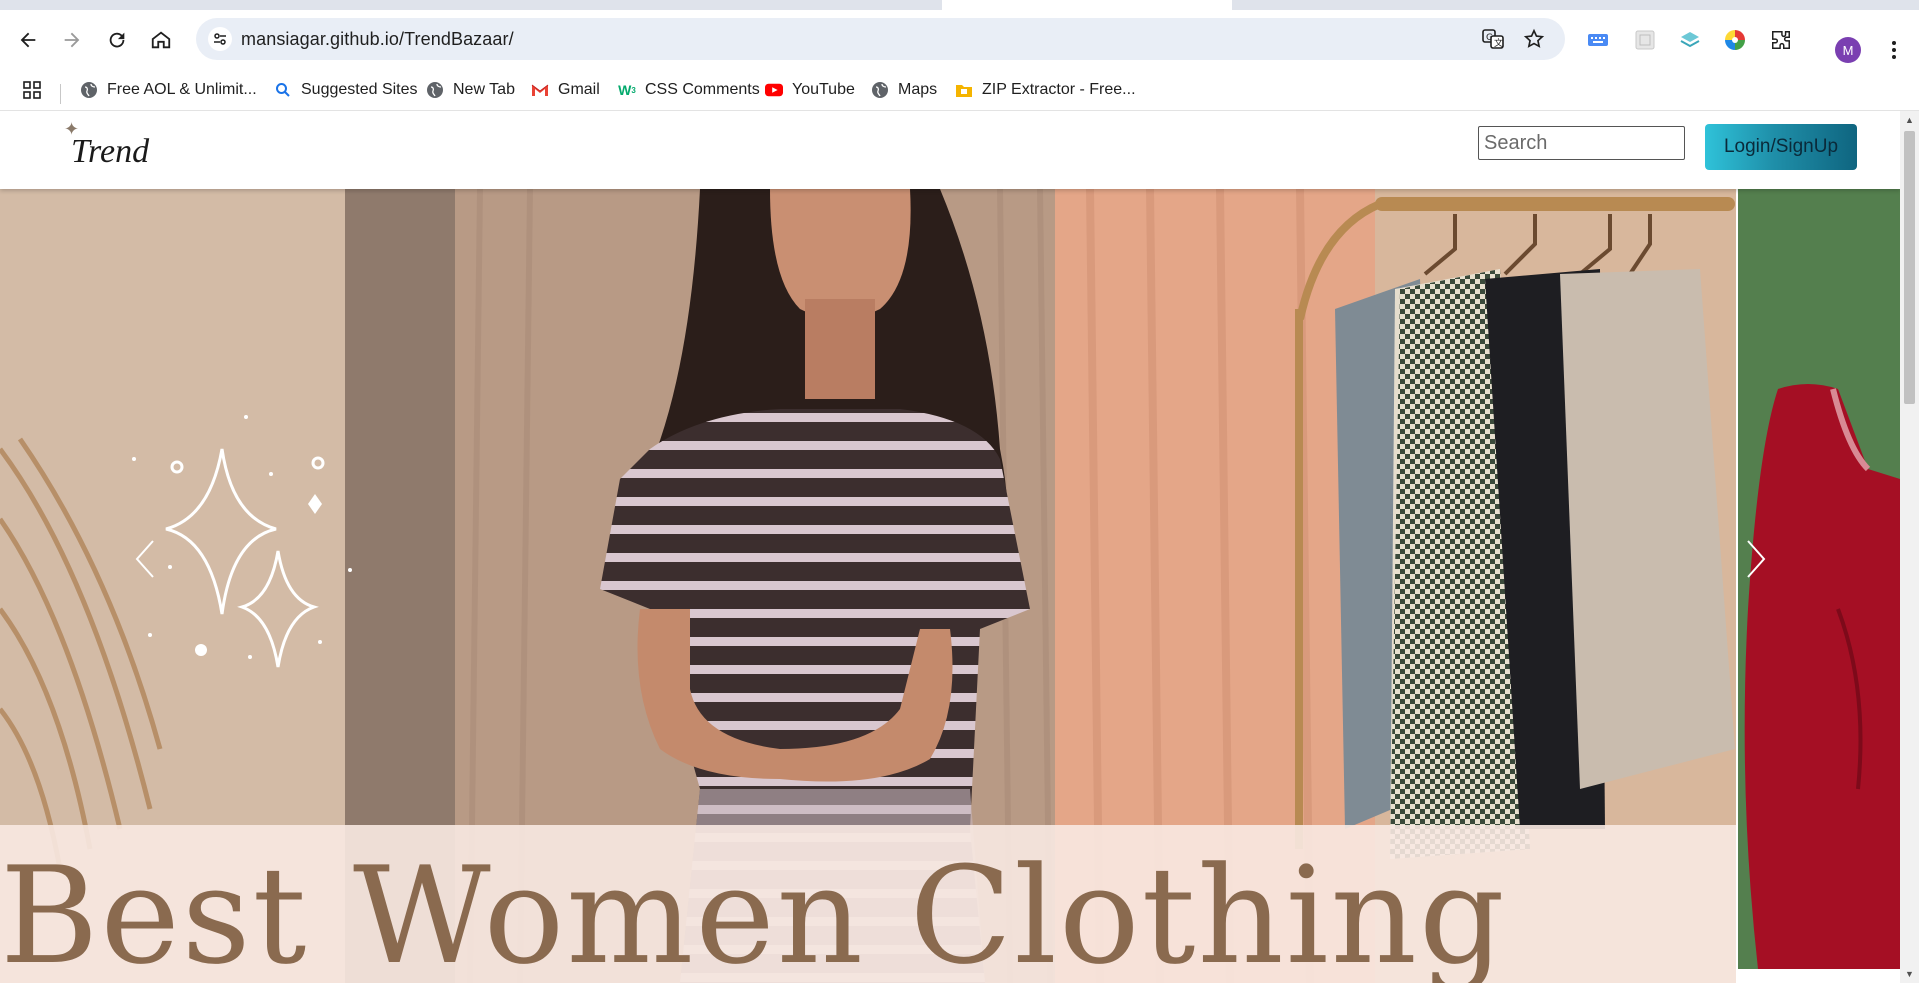 Image resolution: width=1919 pixels, height=983 pixels. What do you see at coordinates (774, 90) in the screenshot?
I see `youtube-icon` at bounding box center [774, 90].